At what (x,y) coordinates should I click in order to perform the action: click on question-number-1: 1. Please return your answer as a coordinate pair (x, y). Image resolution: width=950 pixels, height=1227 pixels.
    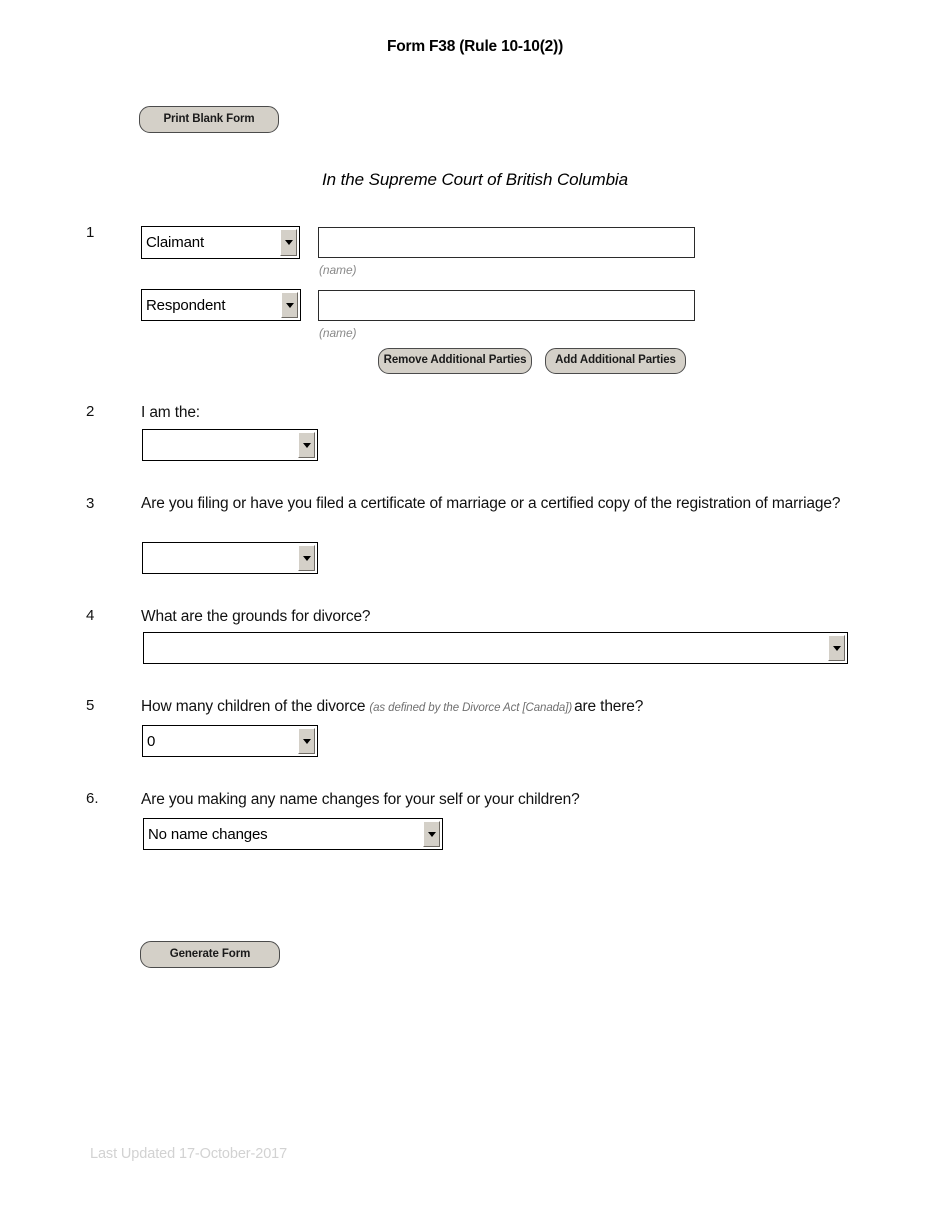
    Looking at the image, I should click on (90, 232).